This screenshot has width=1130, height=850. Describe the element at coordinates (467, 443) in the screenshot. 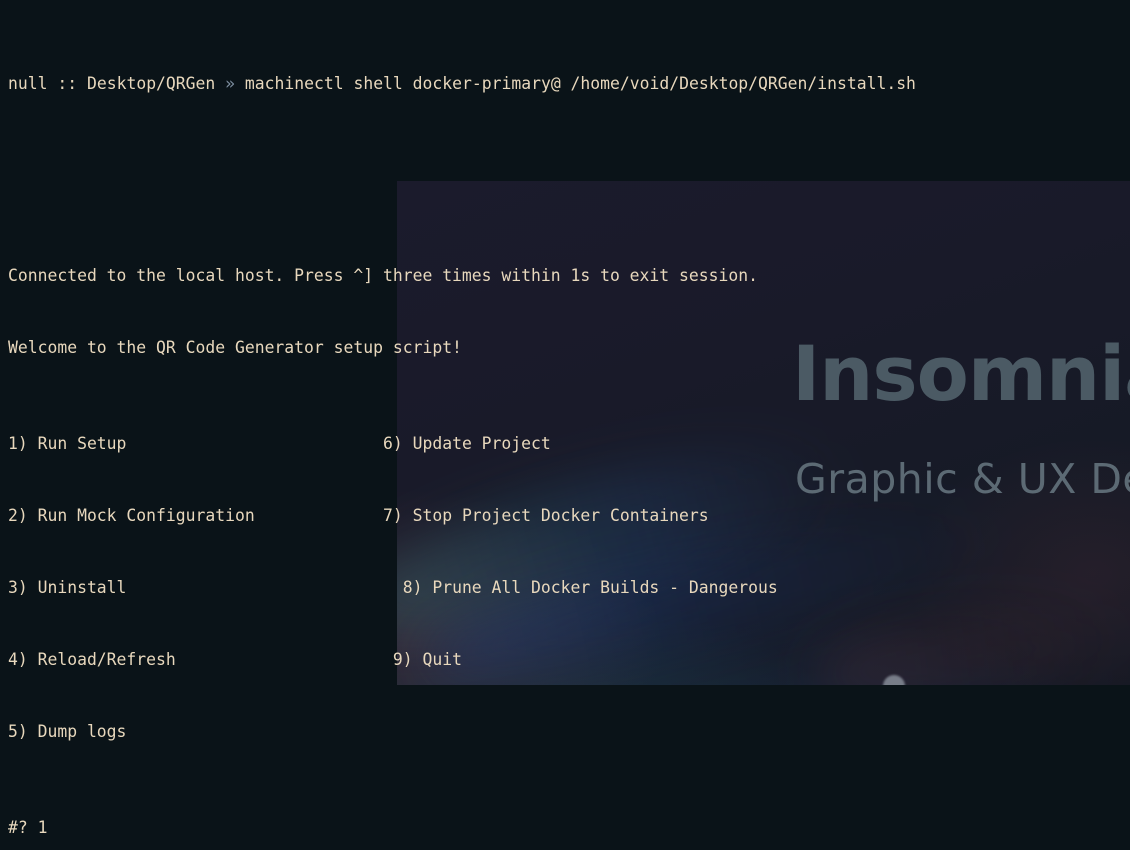

I see `menu-item-6: 6) Update Project` at that location.